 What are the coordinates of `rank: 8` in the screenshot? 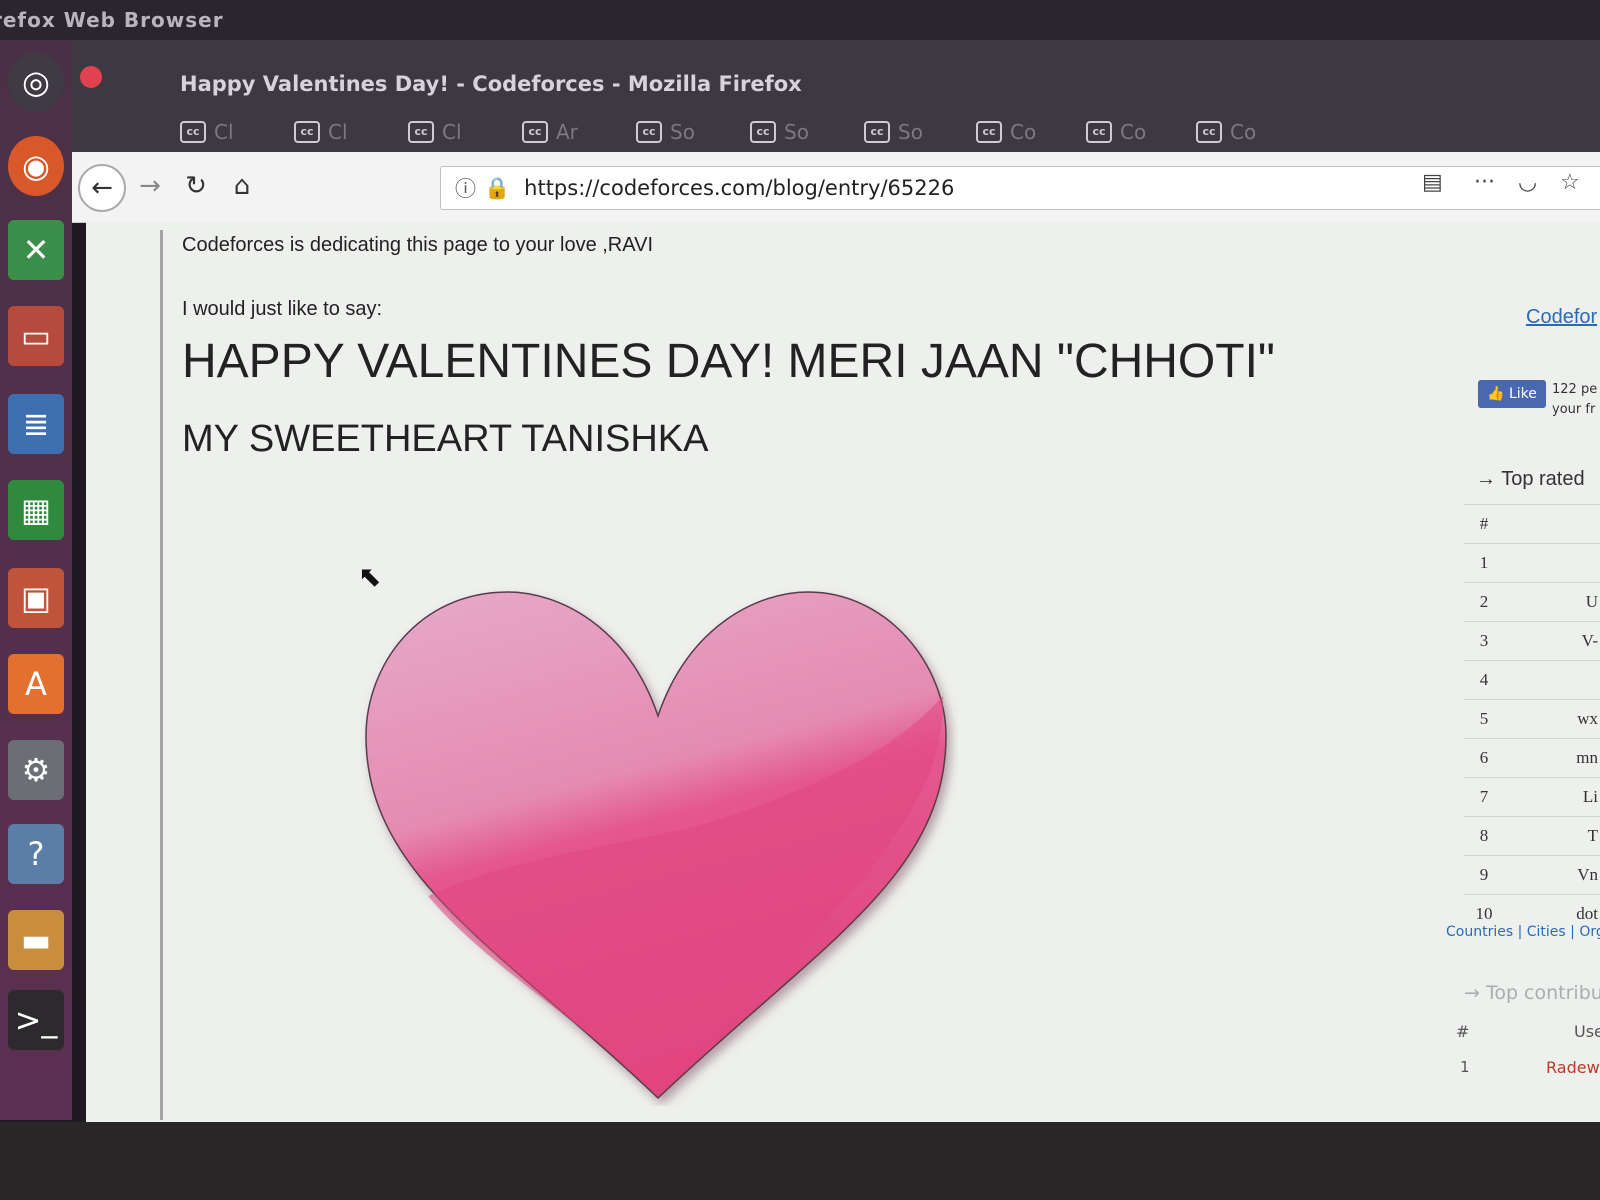 It's located at (1484, 836).